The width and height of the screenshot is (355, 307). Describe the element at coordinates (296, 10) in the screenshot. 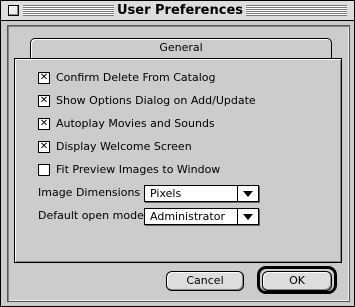

I see `title-bar-stripes-right` at that location.